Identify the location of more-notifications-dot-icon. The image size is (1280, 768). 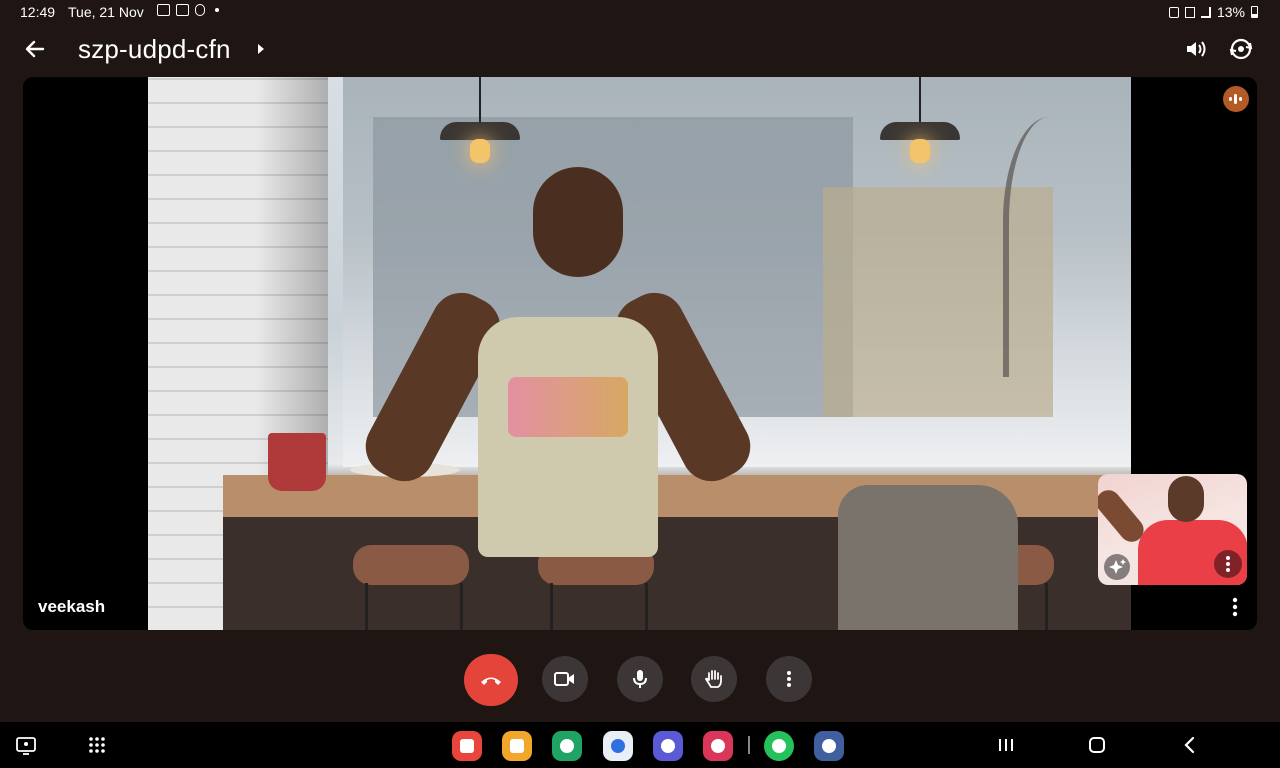
(217, 10).